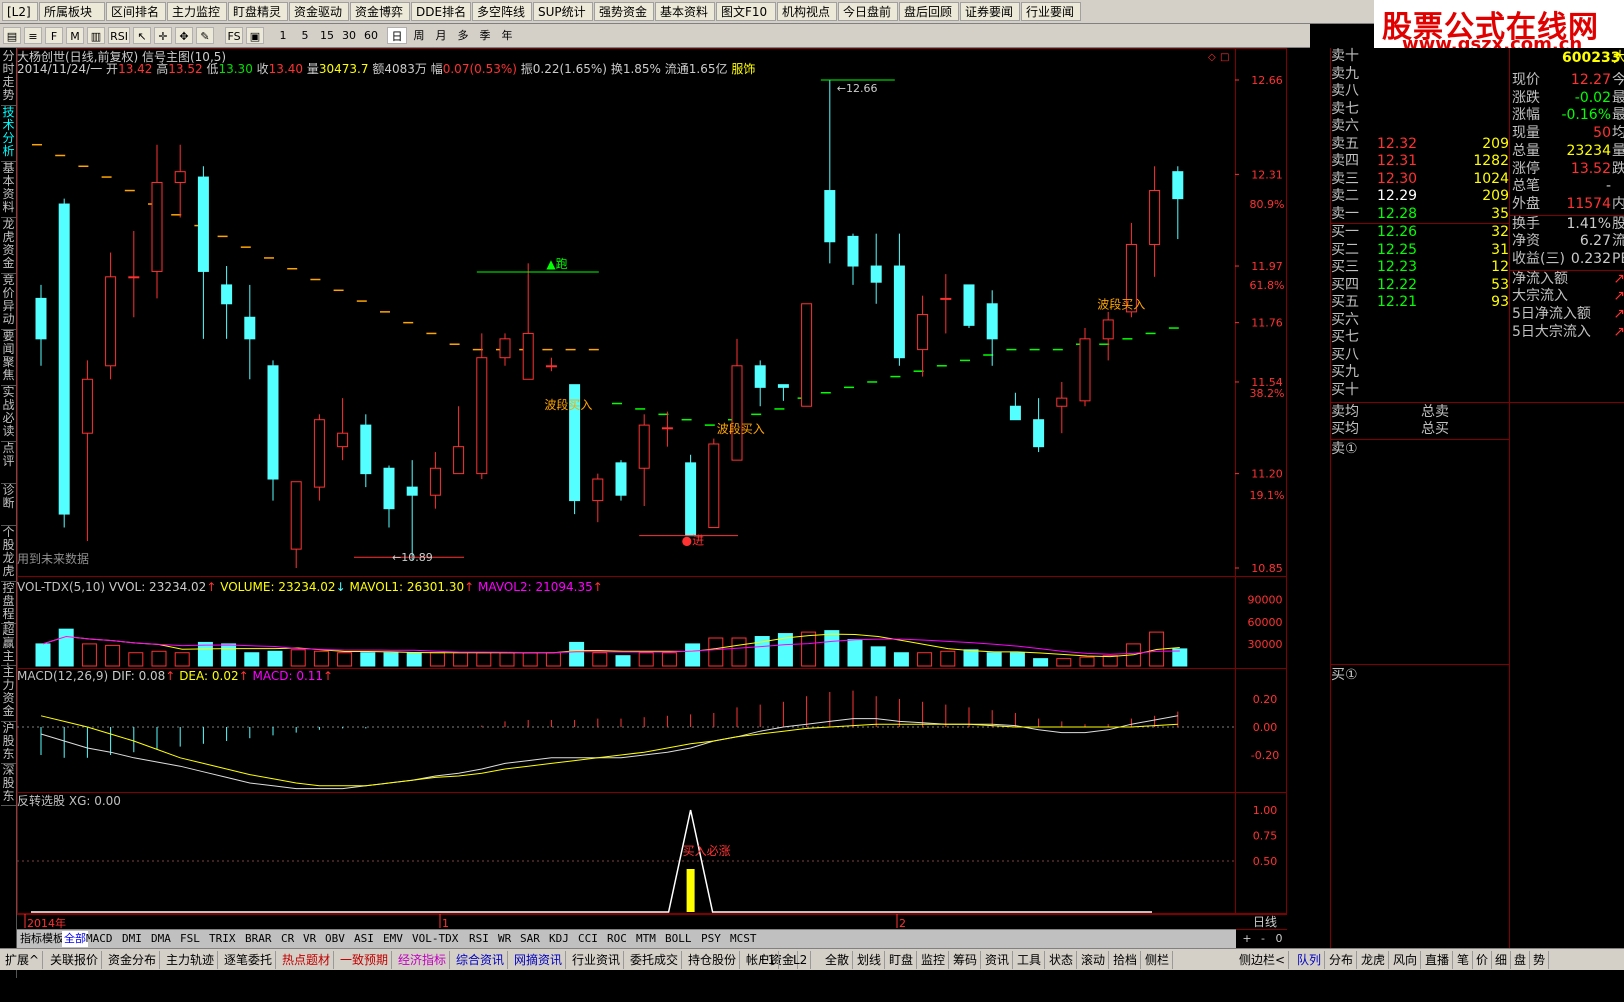 The width and height of the screenshot is (1624, 1002). Describe the element at coordinates (8, 134) in the screenshot. I see `left-tab-1: 技术分析` at that location.